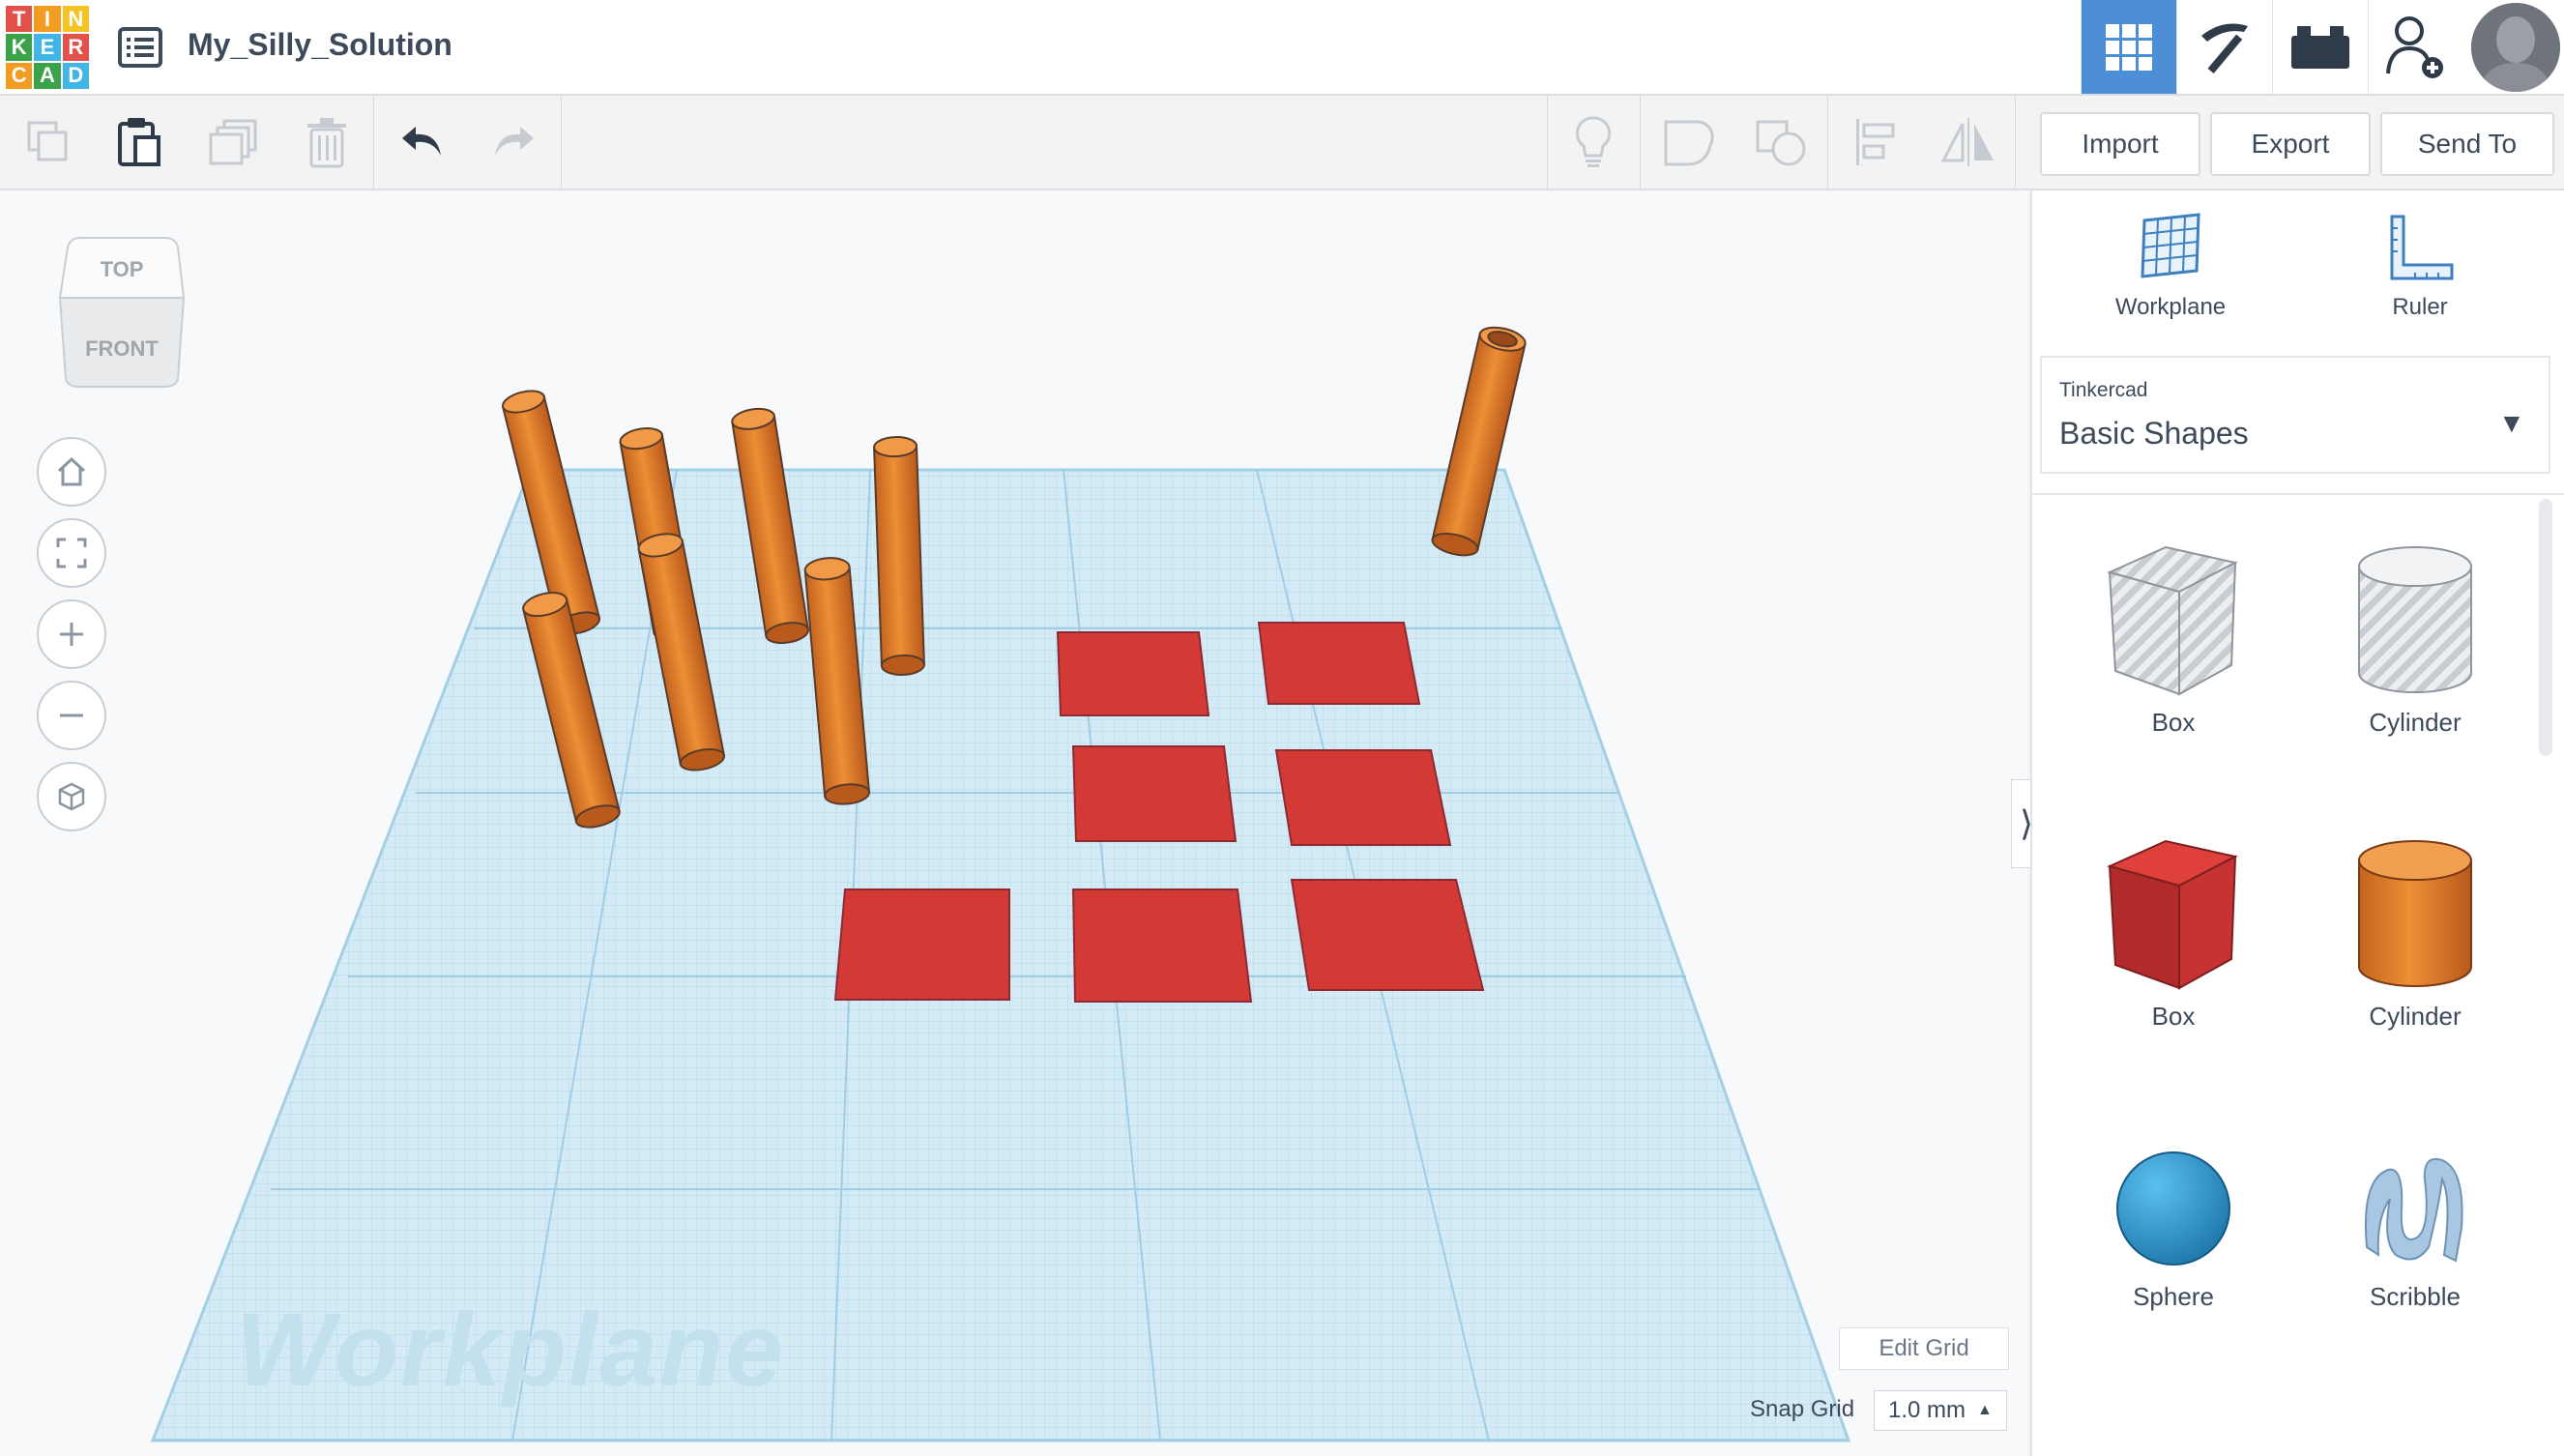  Describe the element at coordinates (2415, 620) in the screenshot. I see `cylinder-hole-icon` at that location.